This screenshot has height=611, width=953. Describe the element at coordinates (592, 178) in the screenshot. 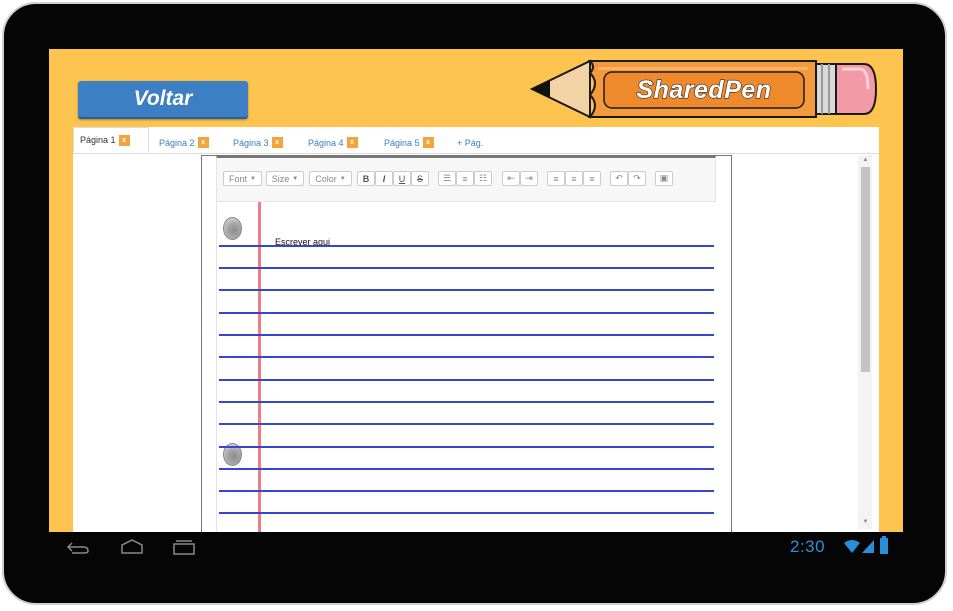

I see `align-right-icon: ≡` at that location.